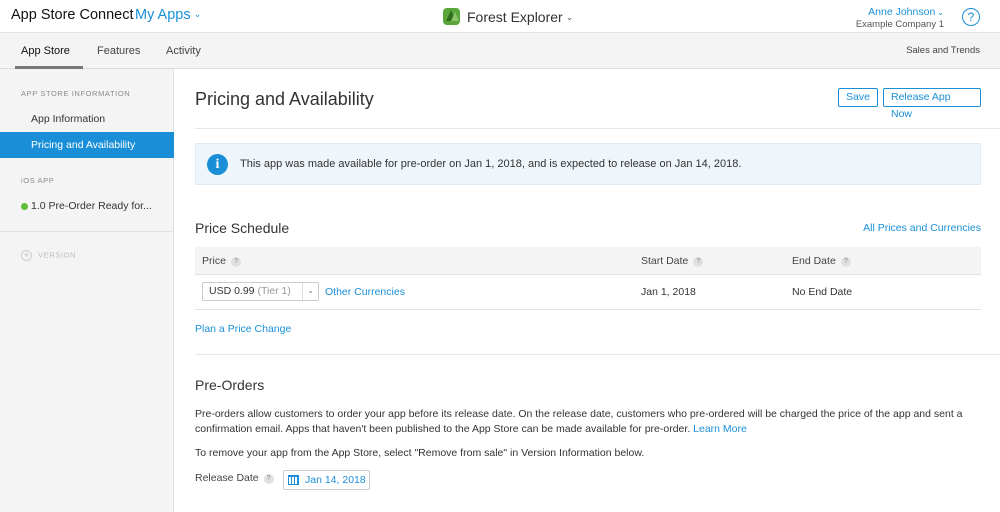  Describe the element at coordinates (230, 385) in the screenshot. I see `pre-orders-title: Pre-Orders` at that location.